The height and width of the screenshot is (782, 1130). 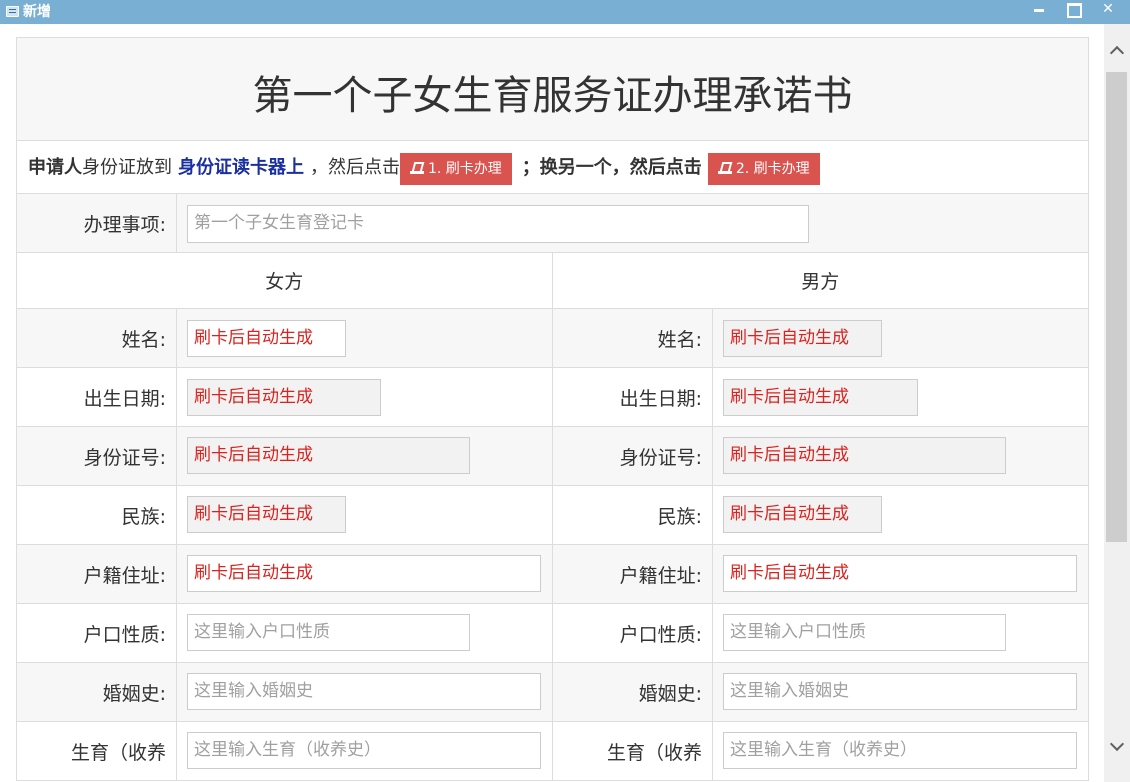 What do you see at coordinates (633, 397) in the screenshot?
I see `male-birthdate-label: 出生日期:` at bounding box center [633, 397].